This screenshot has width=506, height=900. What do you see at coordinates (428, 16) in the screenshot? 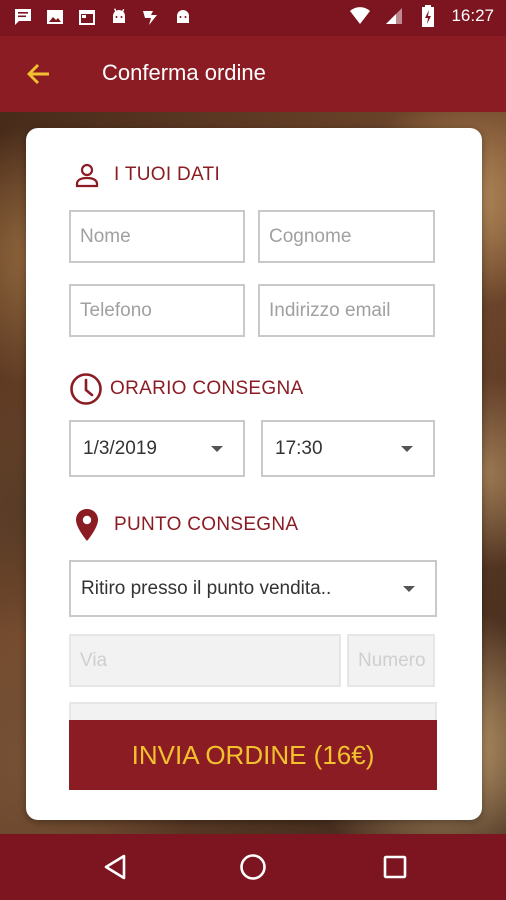
I see `battery-icon` at bounding box center [428, 16].